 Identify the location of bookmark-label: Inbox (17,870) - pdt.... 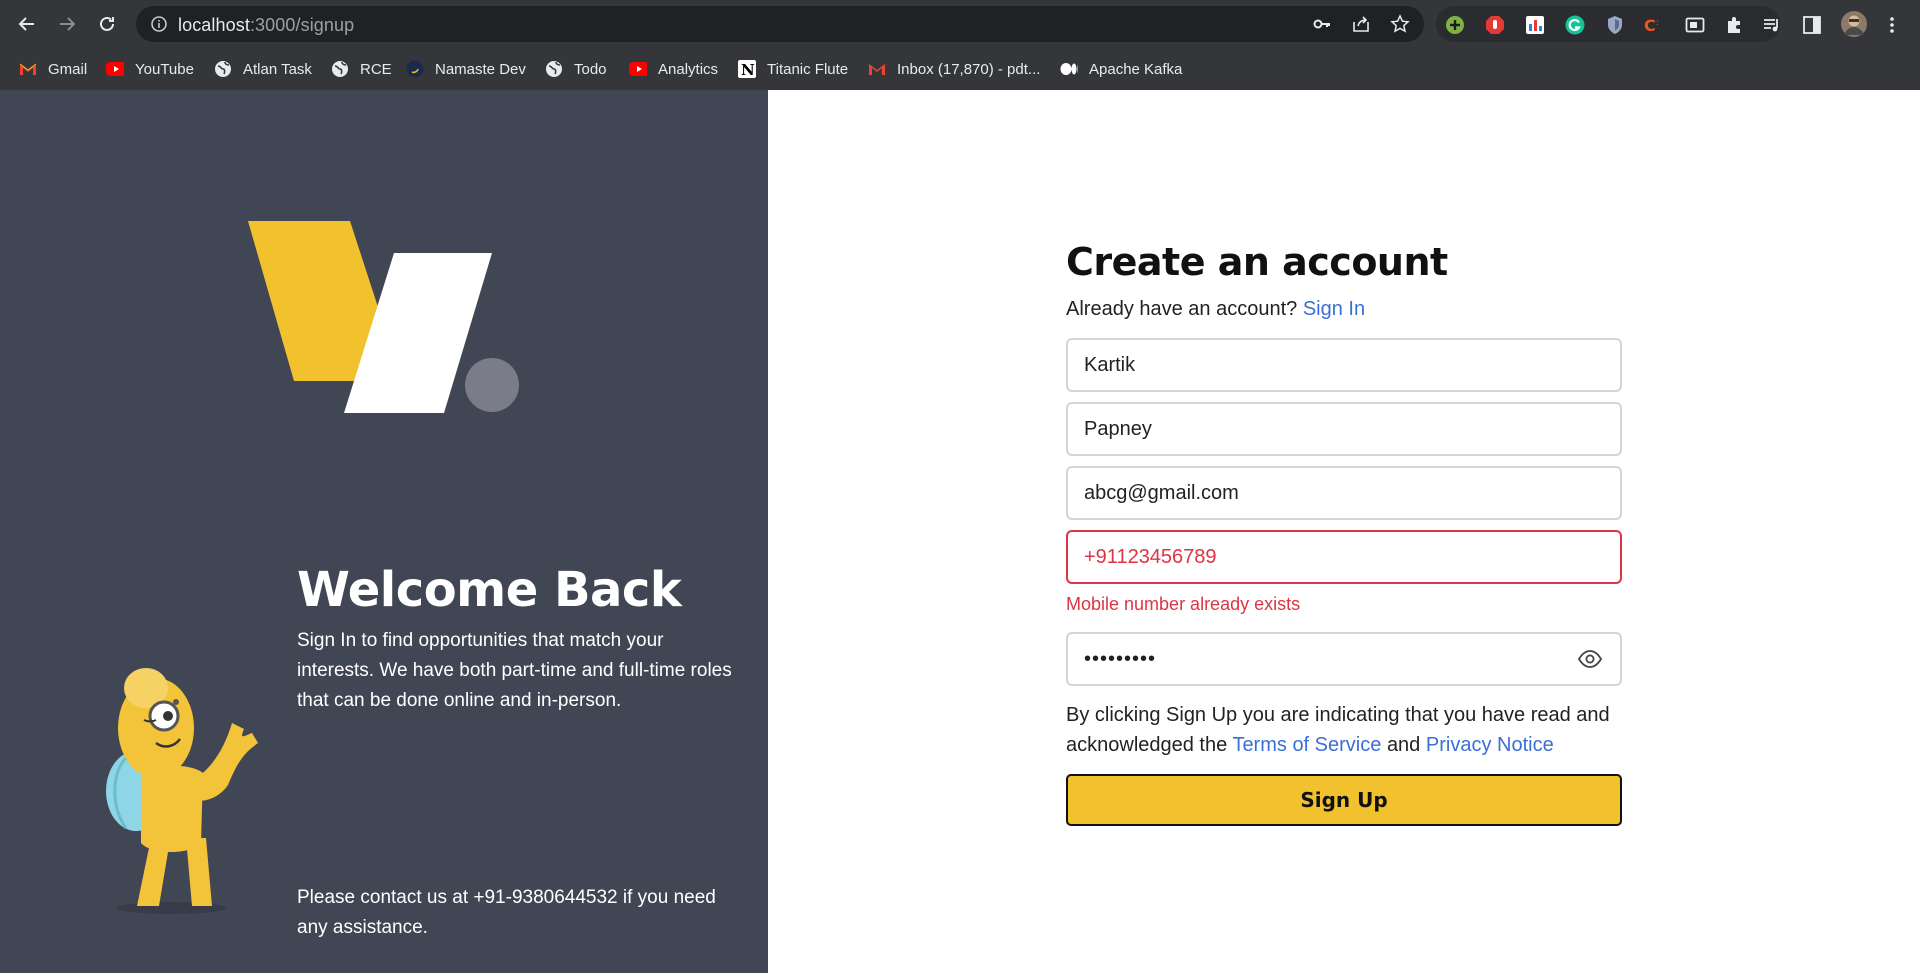
(969, 69).